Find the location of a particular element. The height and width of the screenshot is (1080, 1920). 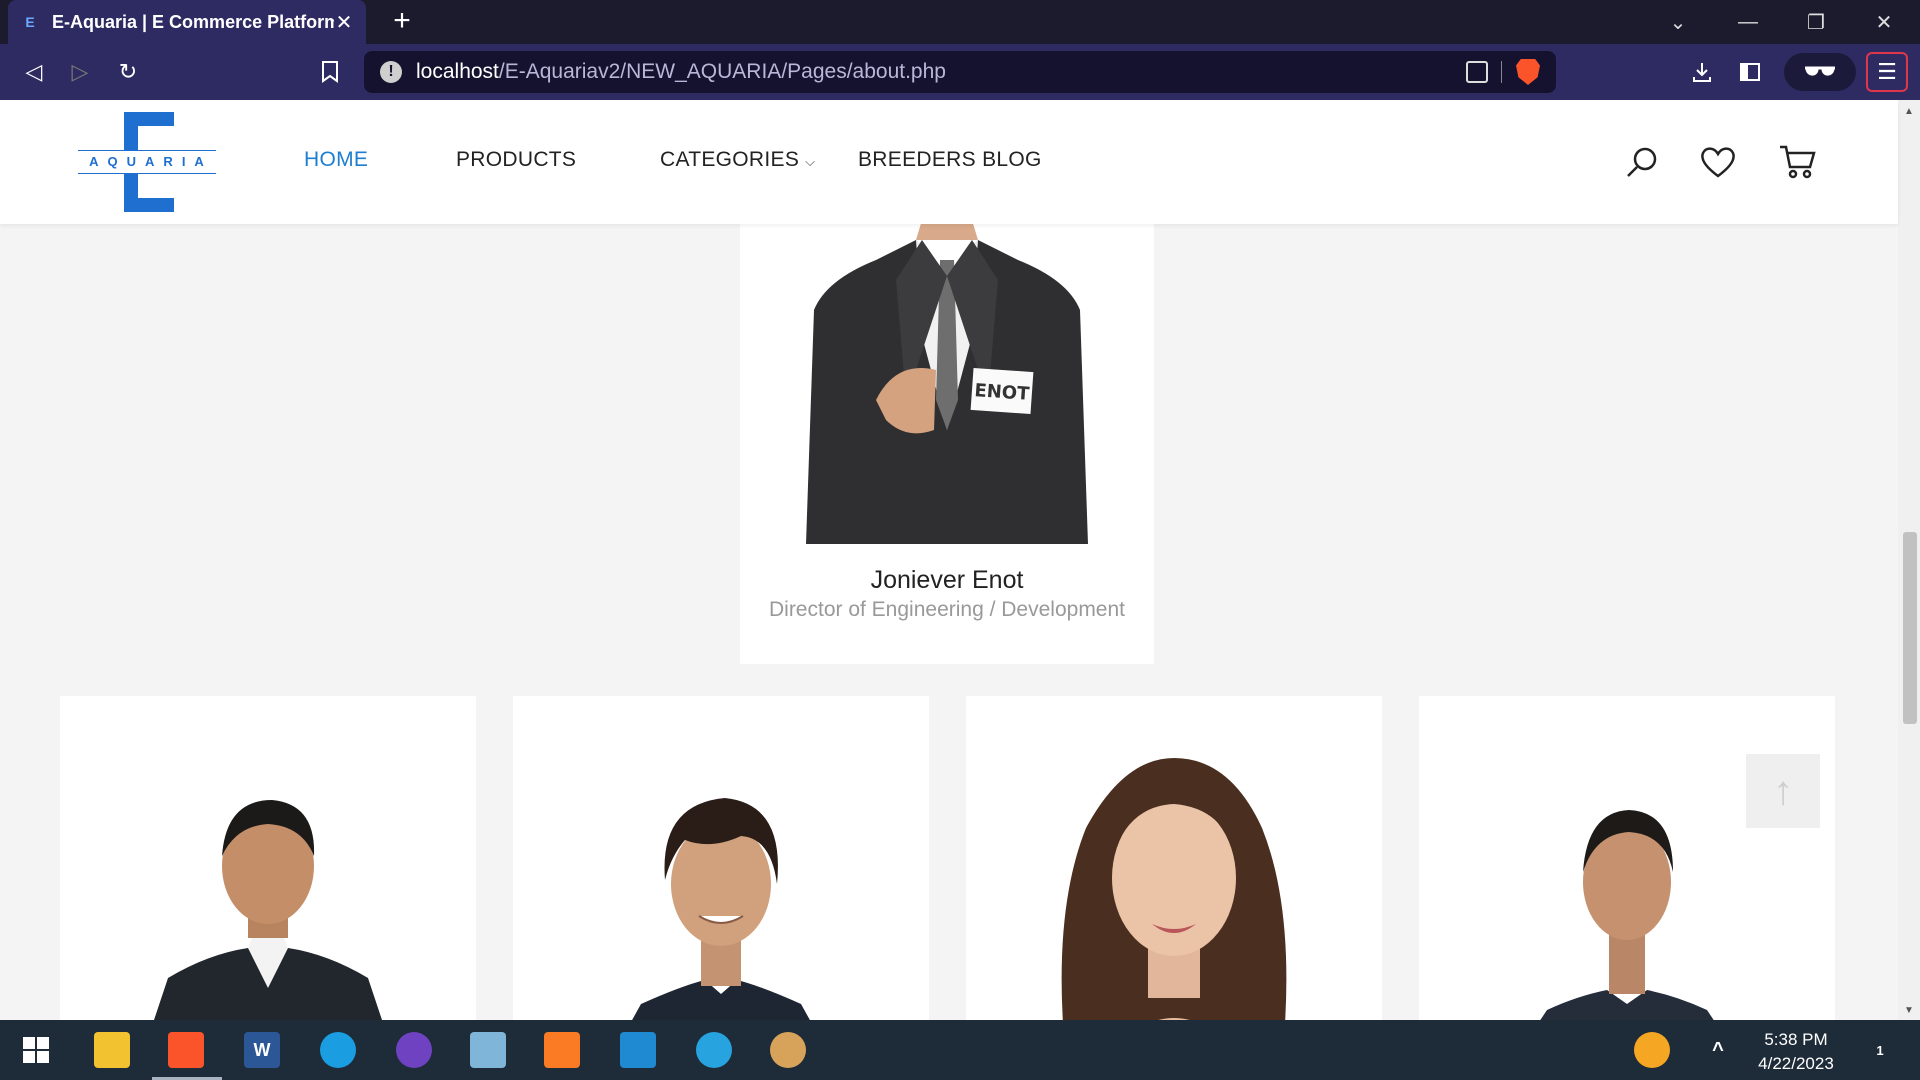

downloads-button is located at coordinates (1702, 72).